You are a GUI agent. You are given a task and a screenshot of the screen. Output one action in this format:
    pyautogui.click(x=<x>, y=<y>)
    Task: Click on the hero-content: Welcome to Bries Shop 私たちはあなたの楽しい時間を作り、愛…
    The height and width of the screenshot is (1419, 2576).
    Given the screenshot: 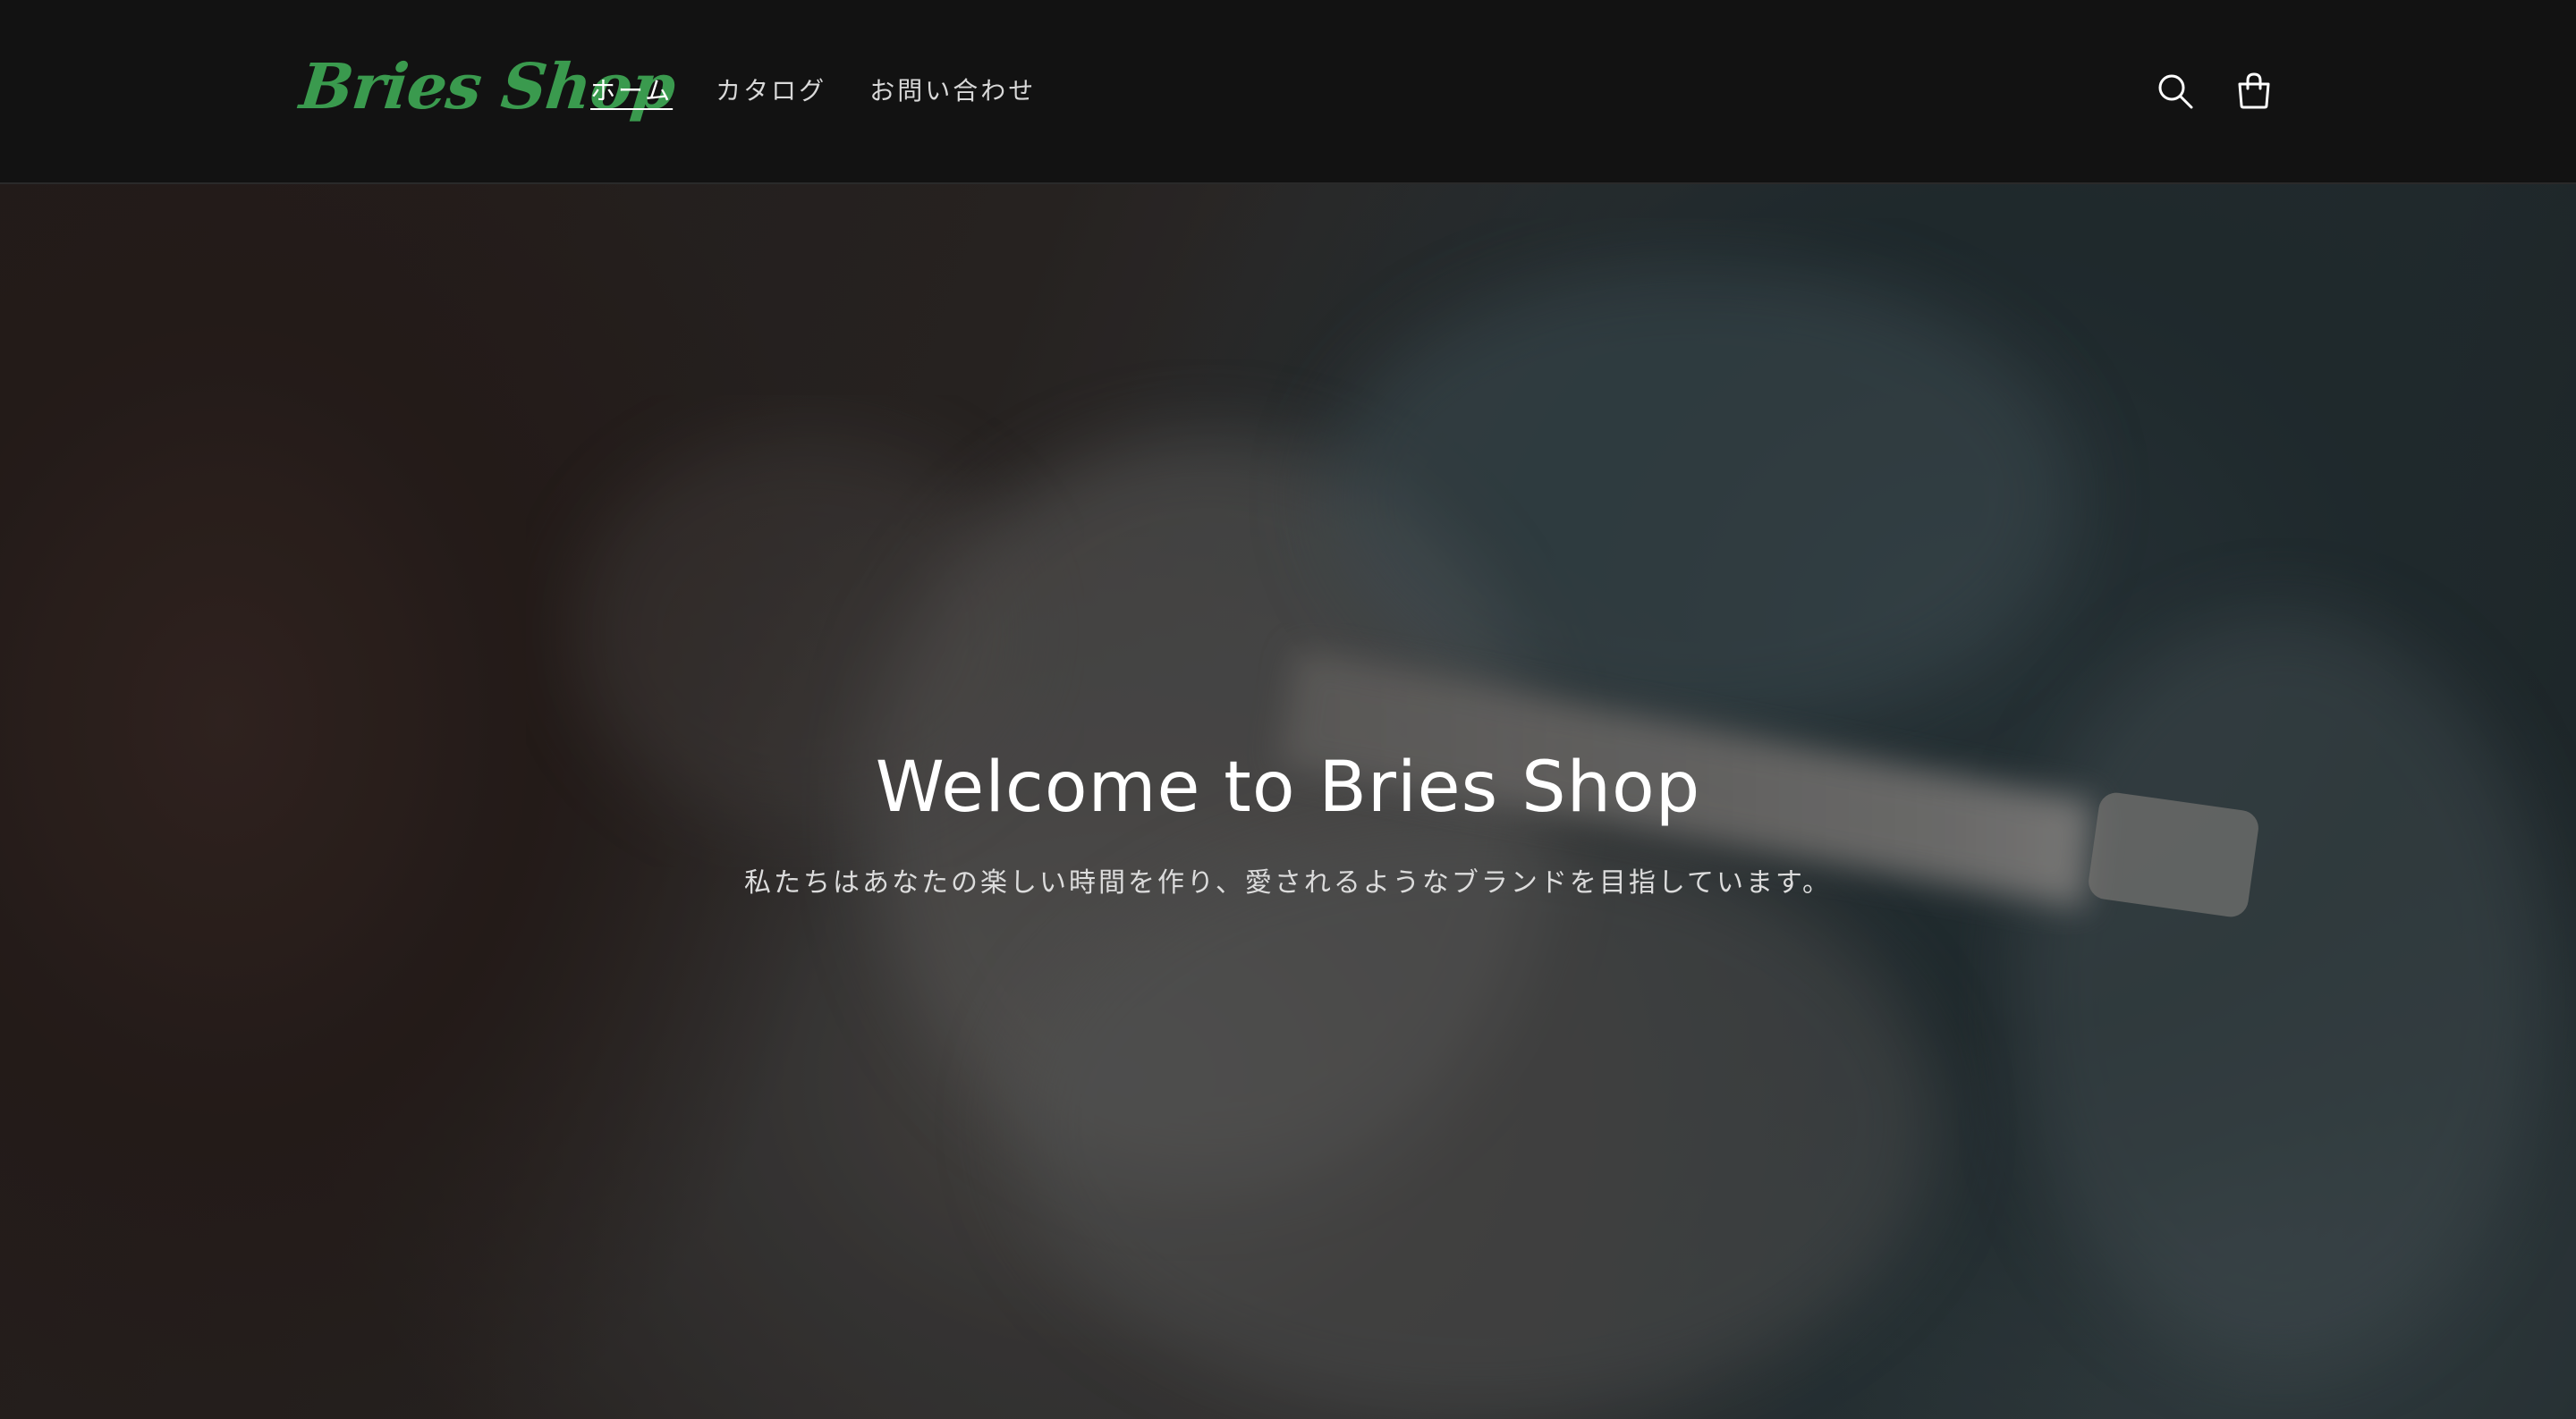 What is the action you would take?
    pyautogui.click(x=1288, y=824)
    